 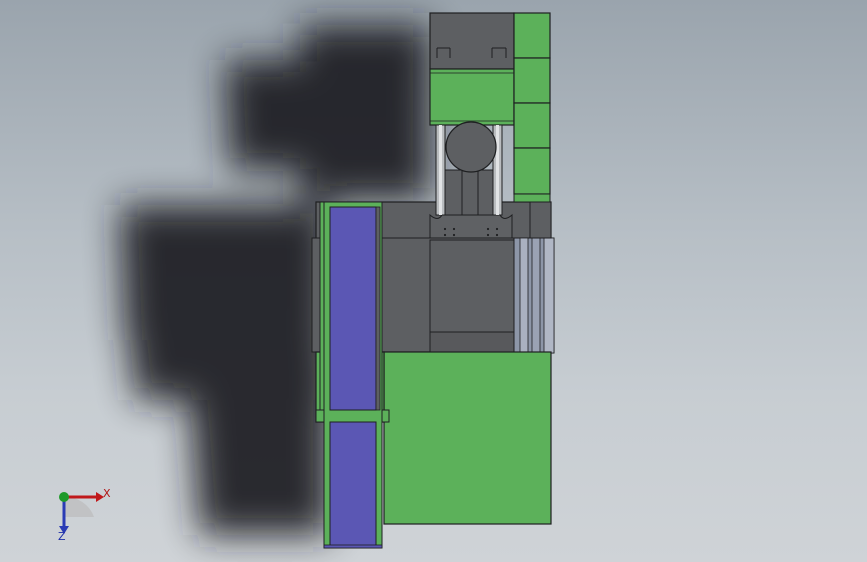 I want to click on orientation-triad, so click(x=81, y=513).